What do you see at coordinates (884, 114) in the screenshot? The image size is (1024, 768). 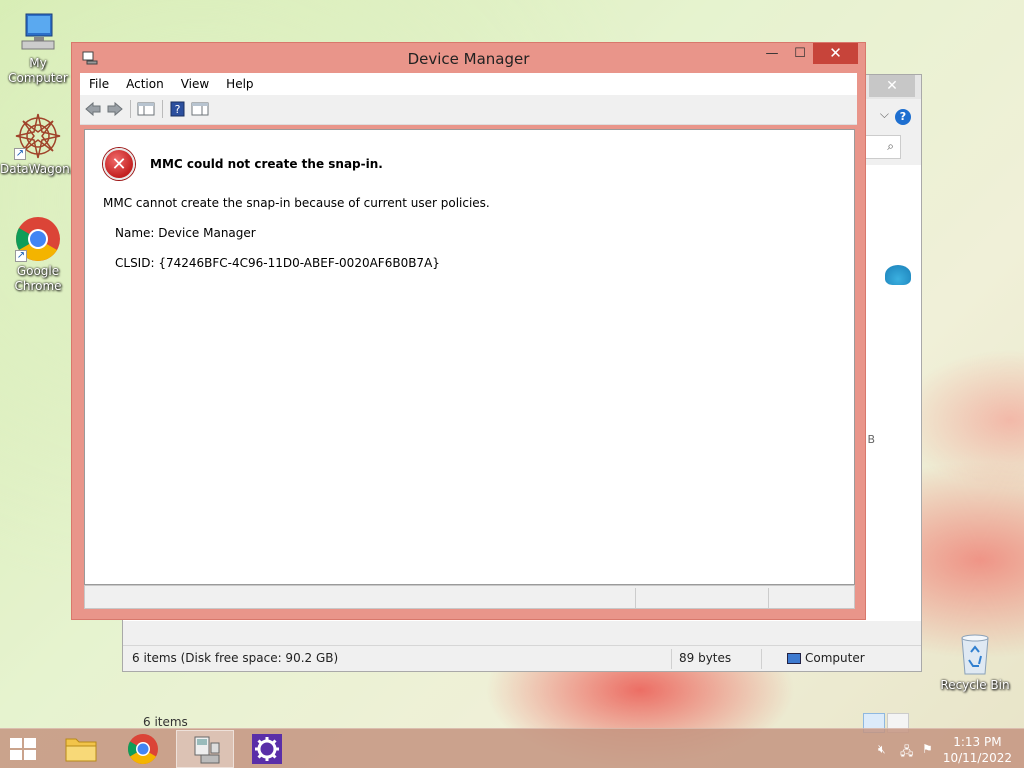 I see `chevron-down-icon: ⌵` at bounding box center [884, 114].